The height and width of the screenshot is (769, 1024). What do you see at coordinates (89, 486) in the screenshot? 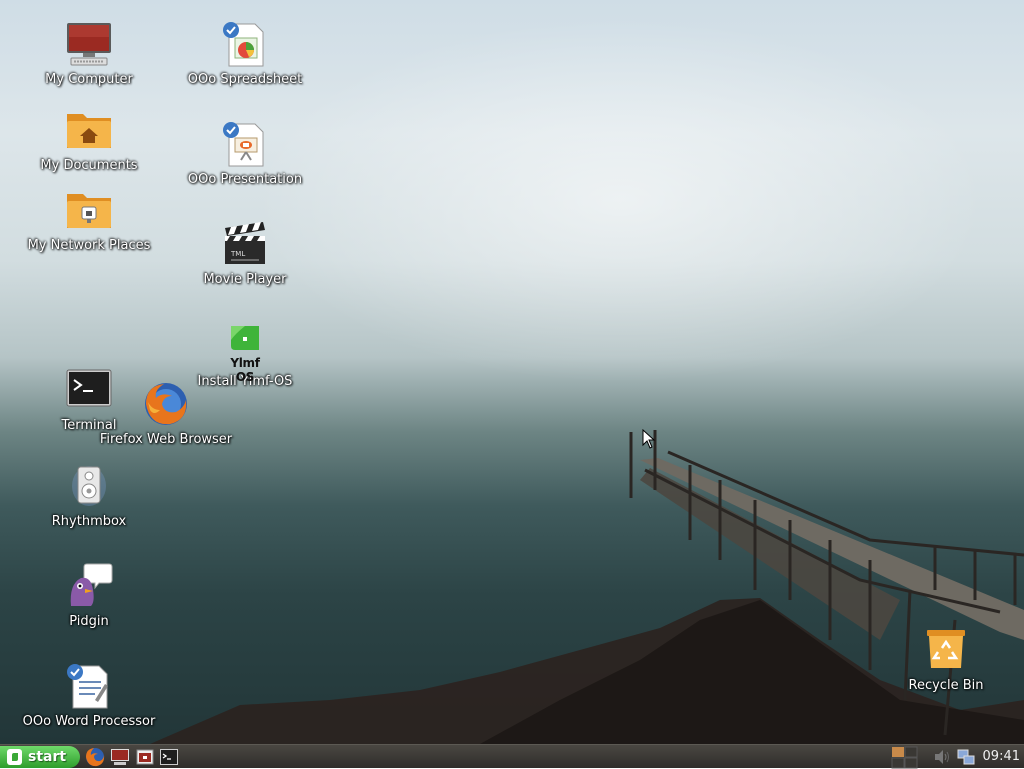
I see `speaker-icon` at bounding box center [89, 486].